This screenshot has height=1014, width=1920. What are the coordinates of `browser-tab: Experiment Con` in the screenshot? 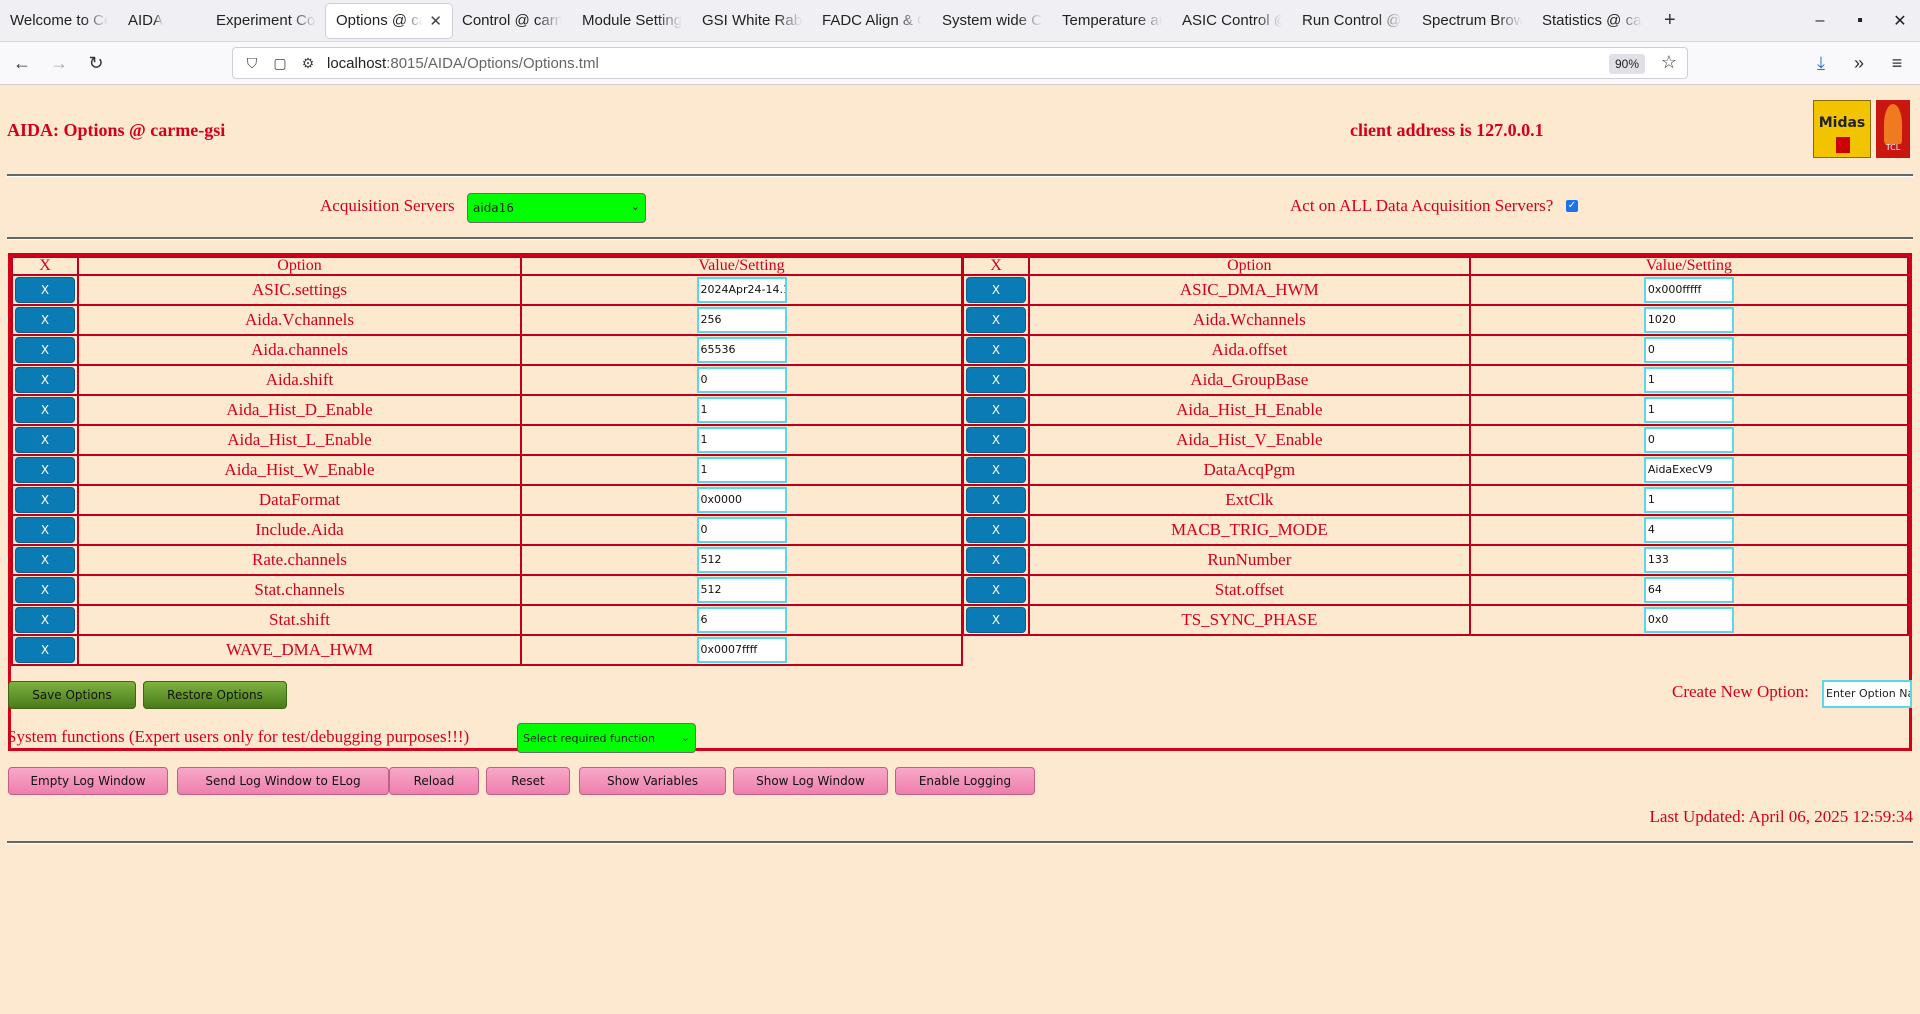 It's located at (266, 21).